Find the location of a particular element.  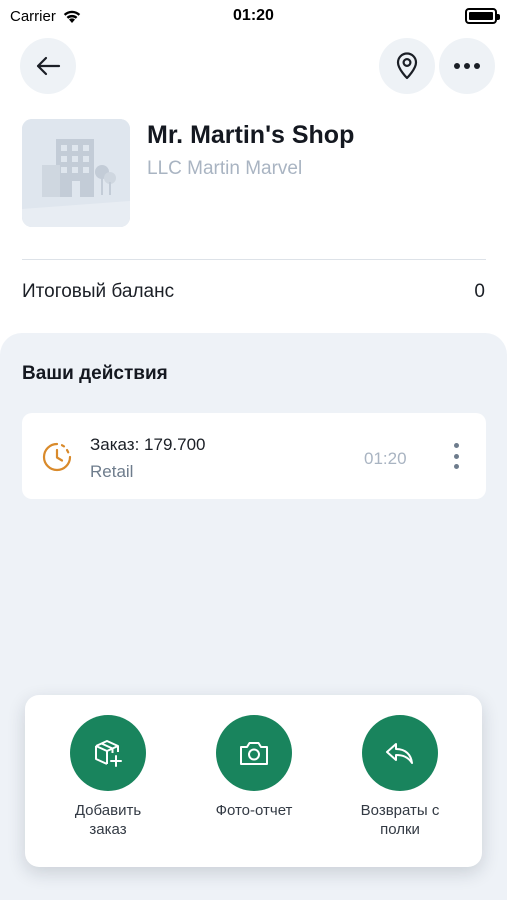

more-horizontal-icon is located at coordinates (467, 66).